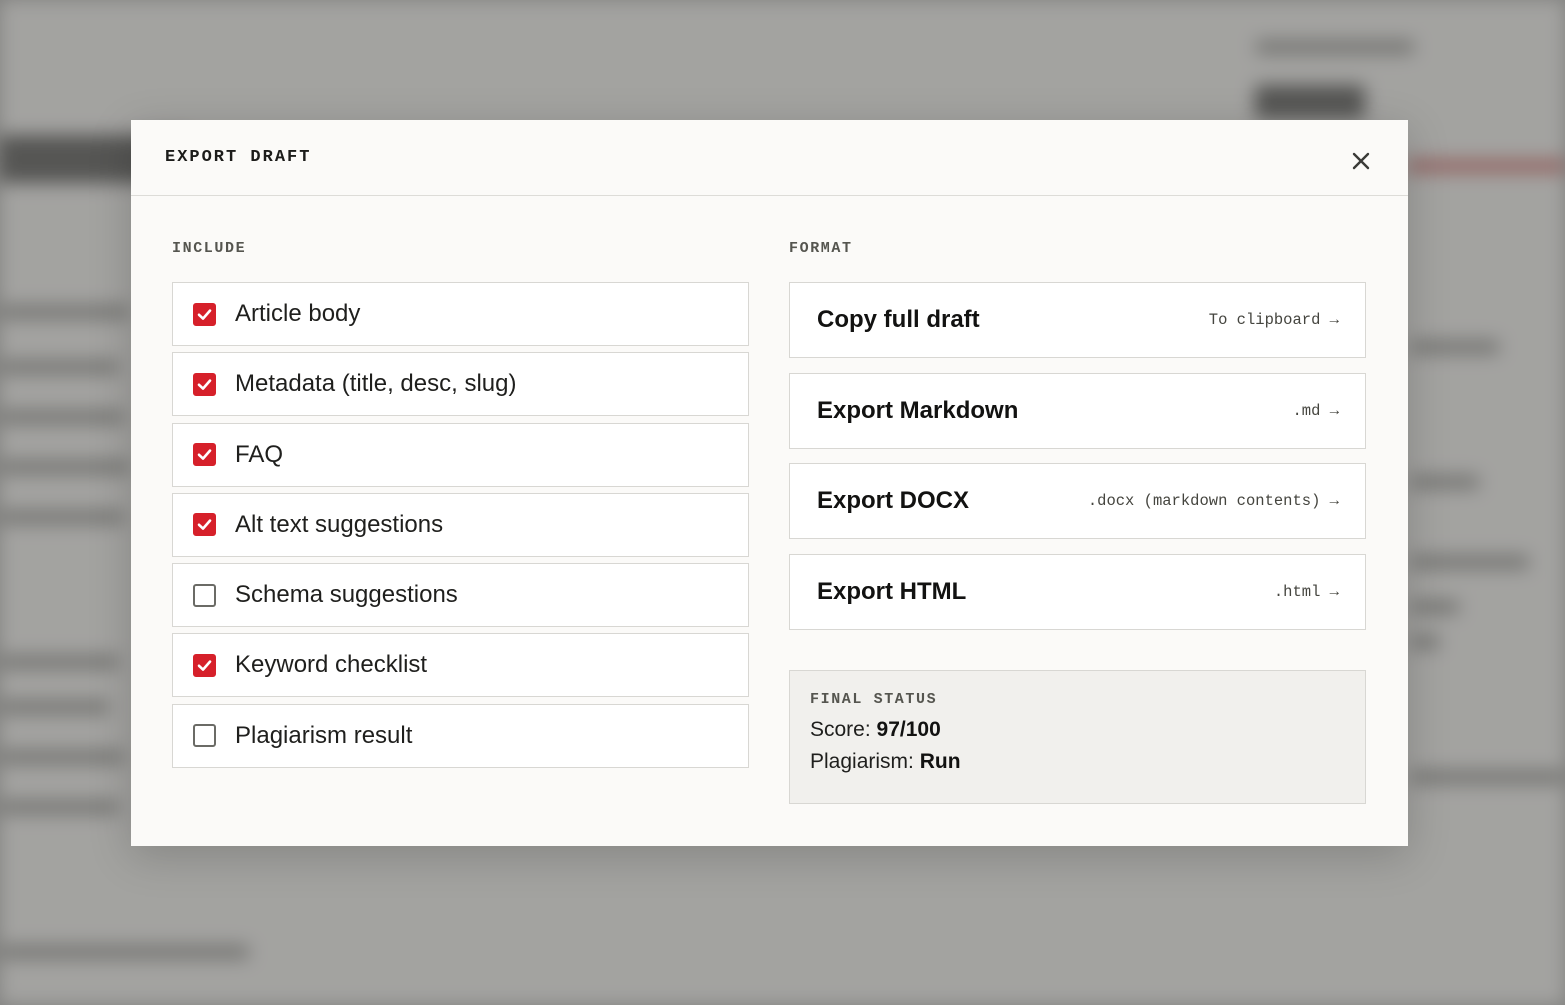  I want to click on close-button, so click(1361, 161).